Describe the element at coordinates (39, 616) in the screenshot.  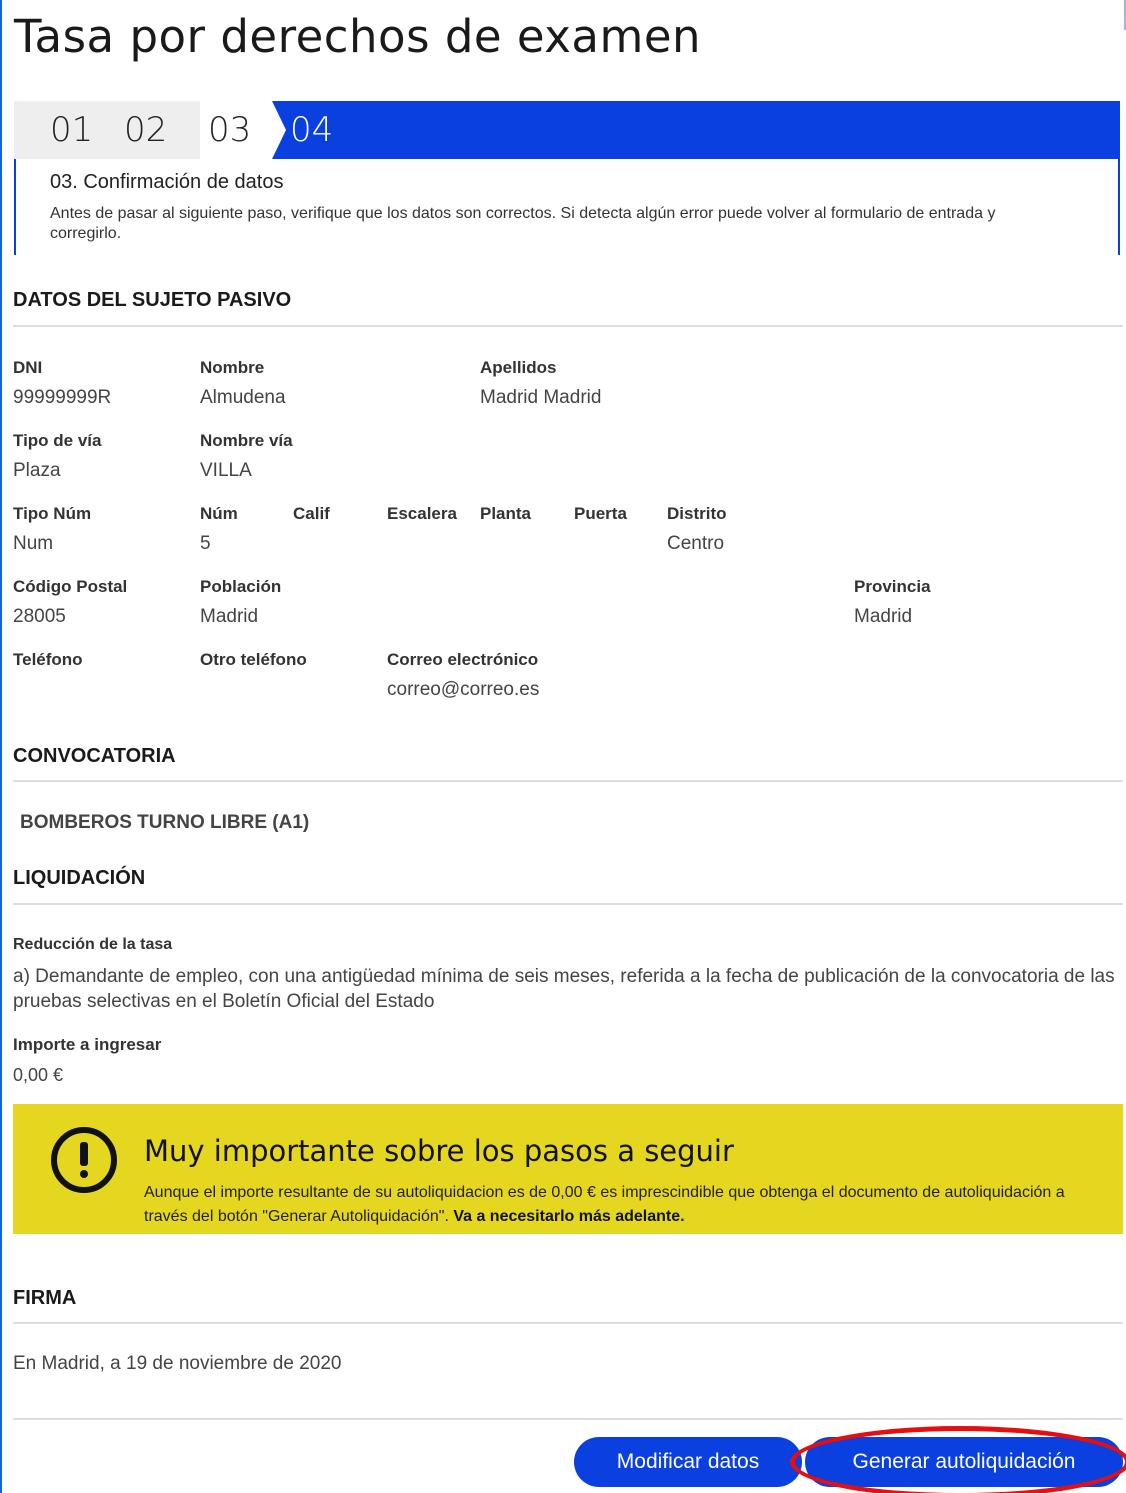
I see `codigo-postal-value: 28005` at that location.